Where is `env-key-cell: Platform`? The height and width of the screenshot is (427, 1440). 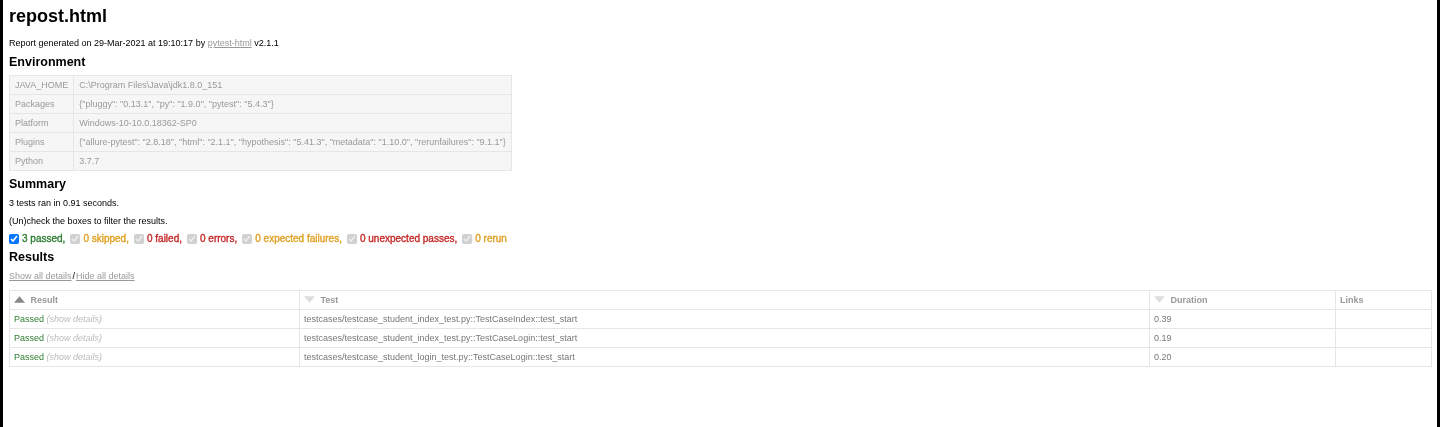 env-key-cell: Platform is located at coordinates (41, 123).